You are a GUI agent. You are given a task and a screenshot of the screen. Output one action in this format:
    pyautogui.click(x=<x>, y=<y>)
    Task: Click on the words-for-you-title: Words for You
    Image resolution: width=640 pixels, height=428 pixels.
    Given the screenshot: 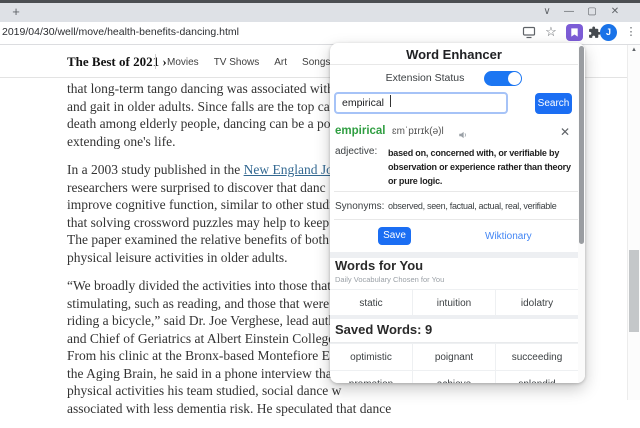 What is the action you would take?
    pyautogui.click(x=379, y=265)
    